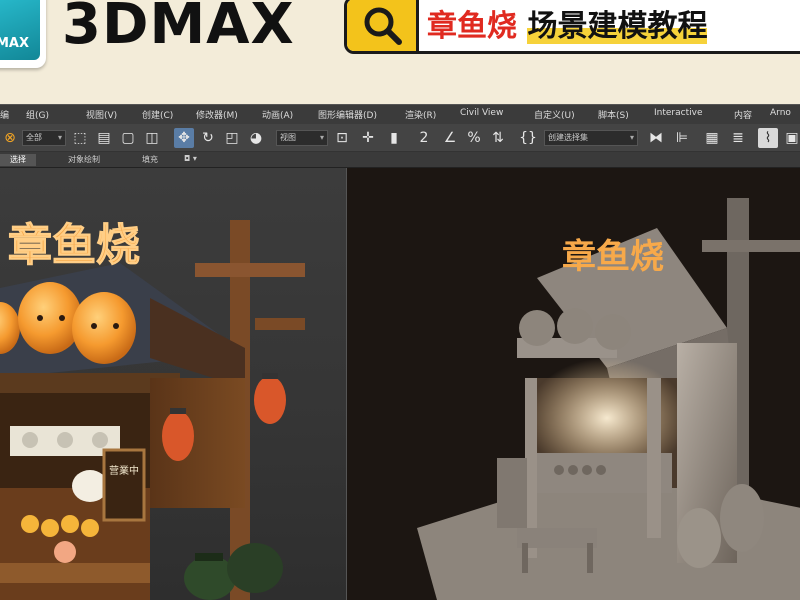 The width and height of the screenshot is (800, 600). What do you see at coordinates (232, 138) in the screenshot?
I see `scale-icon: ◰` at bounding box center [232, 138].